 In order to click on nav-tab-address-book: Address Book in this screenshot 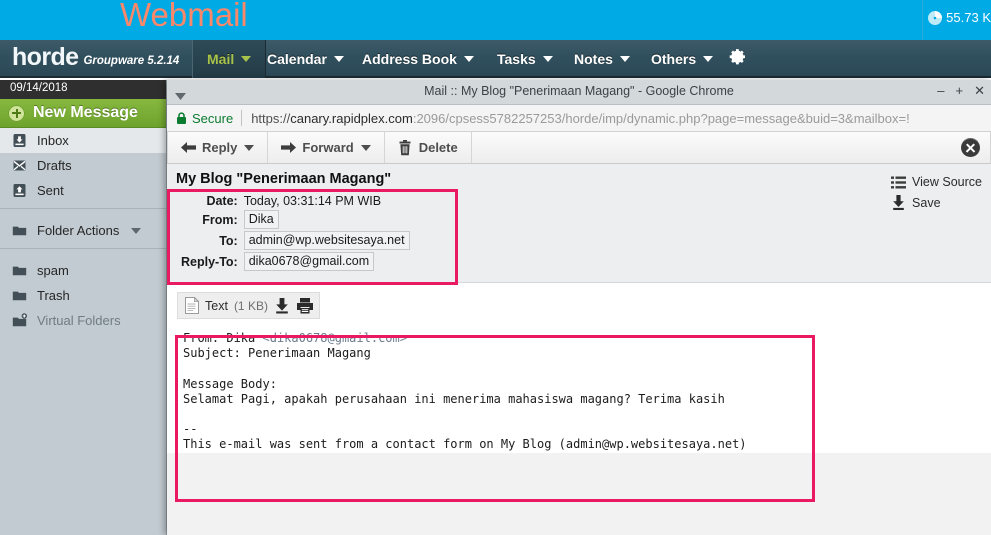, I will do `click(418, 59)`.